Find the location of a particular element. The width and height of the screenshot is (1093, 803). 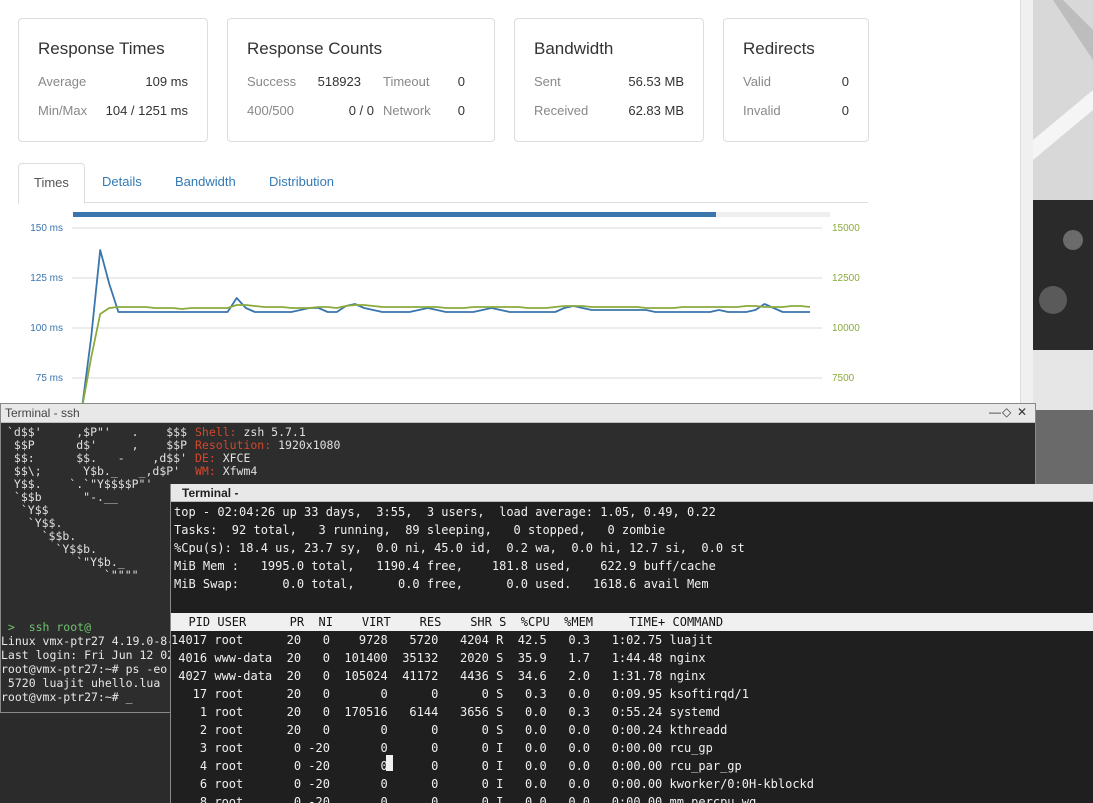

redirects-card: Redirects Valid 0 Invalid 0 is located at coordinates (796, 80).